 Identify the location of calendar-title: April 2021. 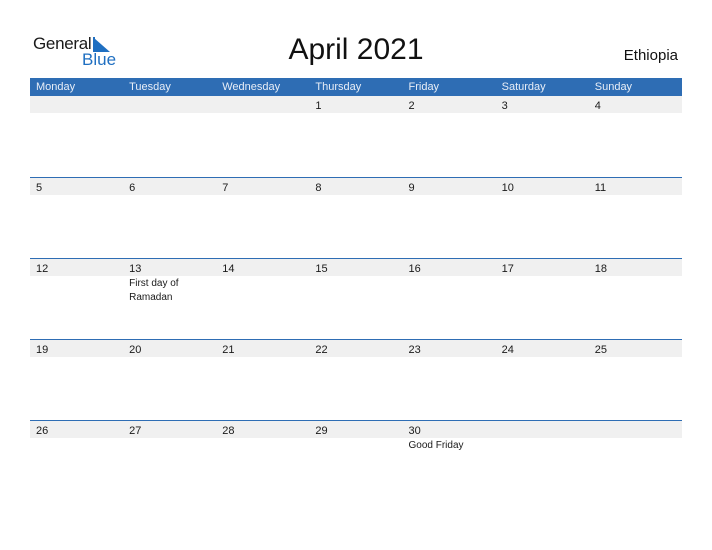
(356, 49).